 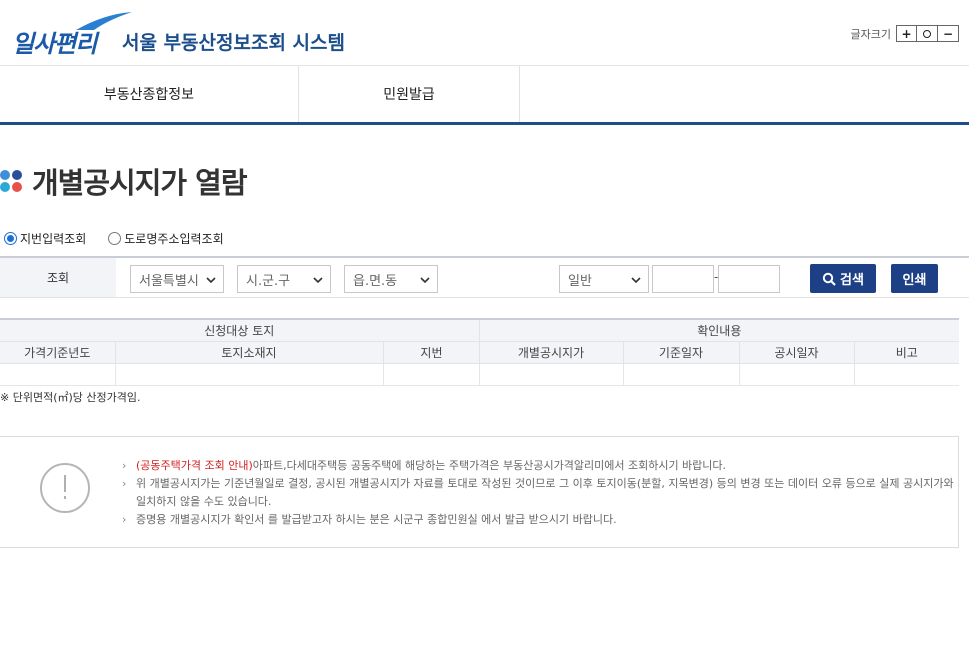 I want to click on main-lot-number-input, so click(x=683, y=279).